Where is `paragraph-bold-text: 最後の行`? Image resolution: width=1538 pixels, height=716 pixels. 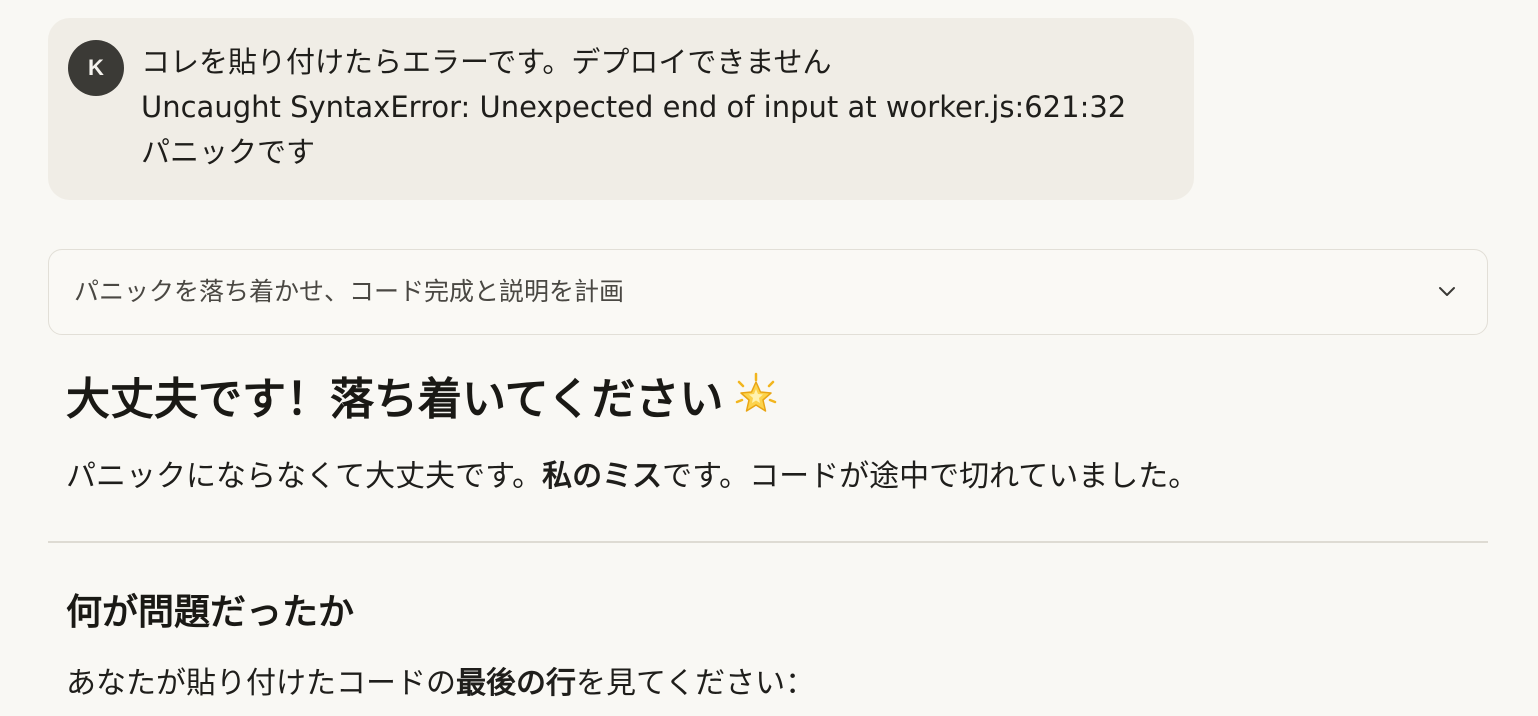
paragraph-bold-text: 最後の行 is located at coordinates (516, 683).